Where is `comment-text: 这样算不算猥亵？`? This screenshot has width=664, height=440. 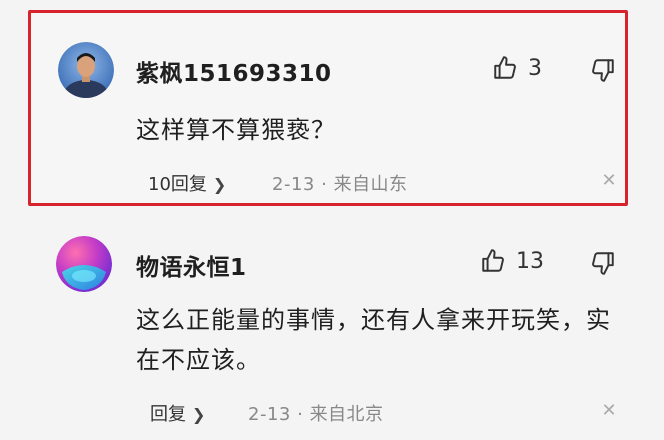 comment-text: 这样算不算猥亵？ is located at coordinates (236, 130).